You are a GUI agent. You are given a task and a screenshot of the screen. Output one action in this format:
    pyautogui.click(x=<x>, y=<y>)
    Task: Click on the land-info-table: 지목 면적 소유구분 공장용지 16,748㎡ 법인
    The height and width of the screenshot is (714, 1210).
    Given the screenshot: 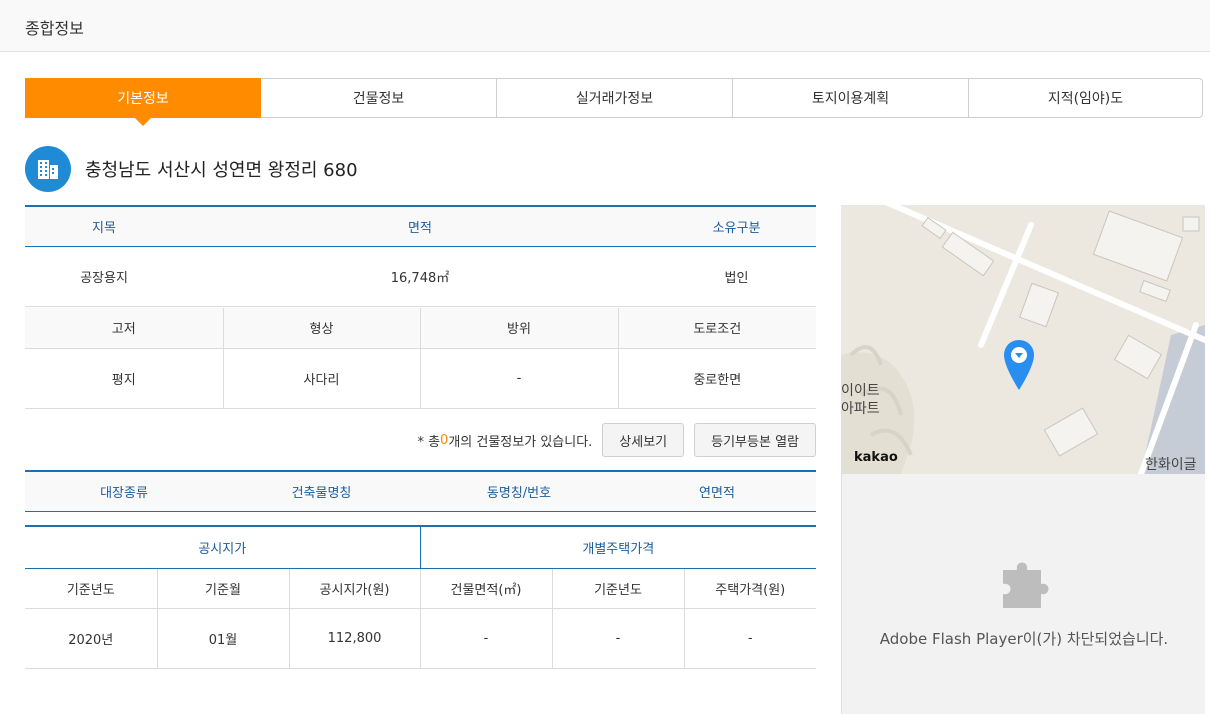 What is the action you would take?
    pyautogui.click(x=420, y=256)
    